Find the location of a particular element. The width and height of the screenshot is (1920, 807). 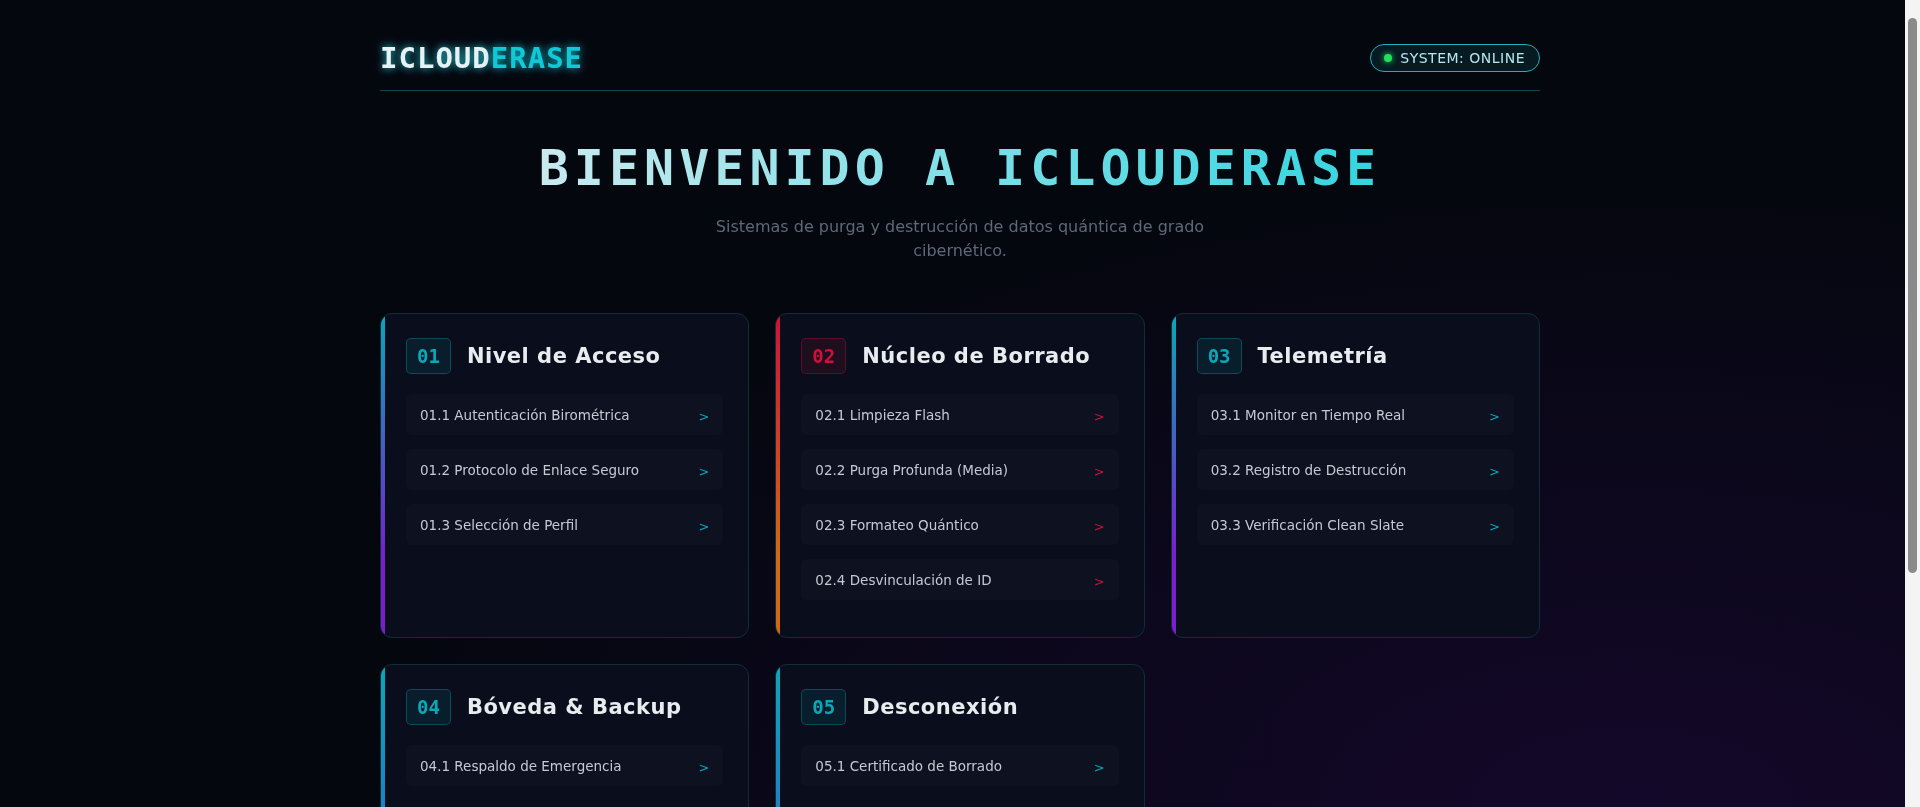

card-title: Telemetría is located at coordinates (1322, 356).